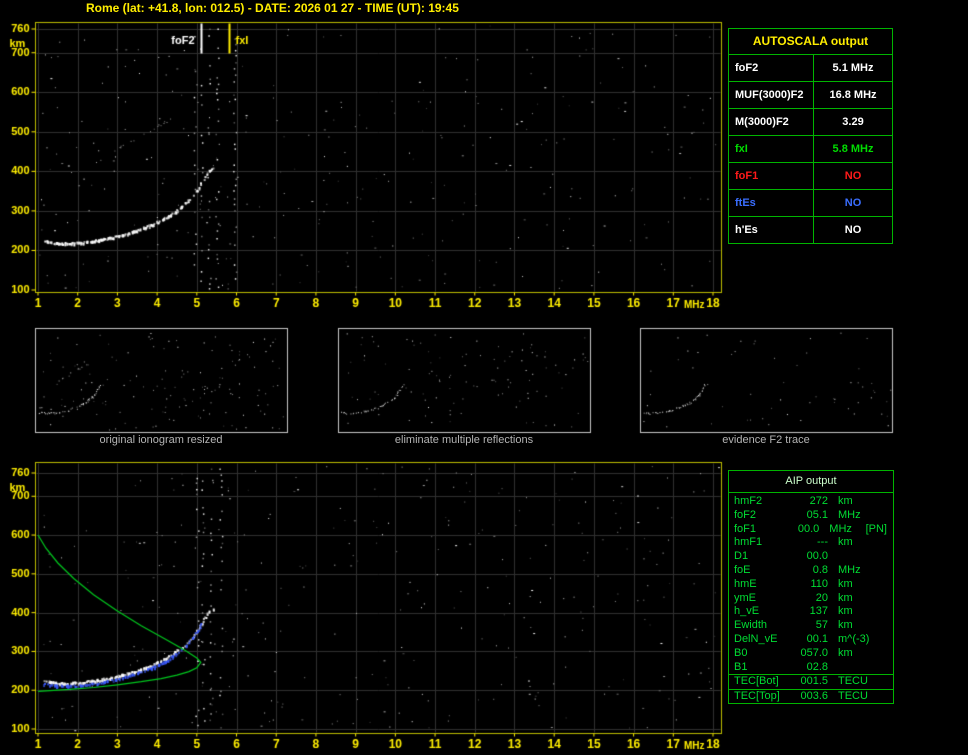  Describe the element at coordinates (810, 94) in the screenshot. I see `autoscala-table-row: MUF(3000)F2 16.8 MHz` at that location.